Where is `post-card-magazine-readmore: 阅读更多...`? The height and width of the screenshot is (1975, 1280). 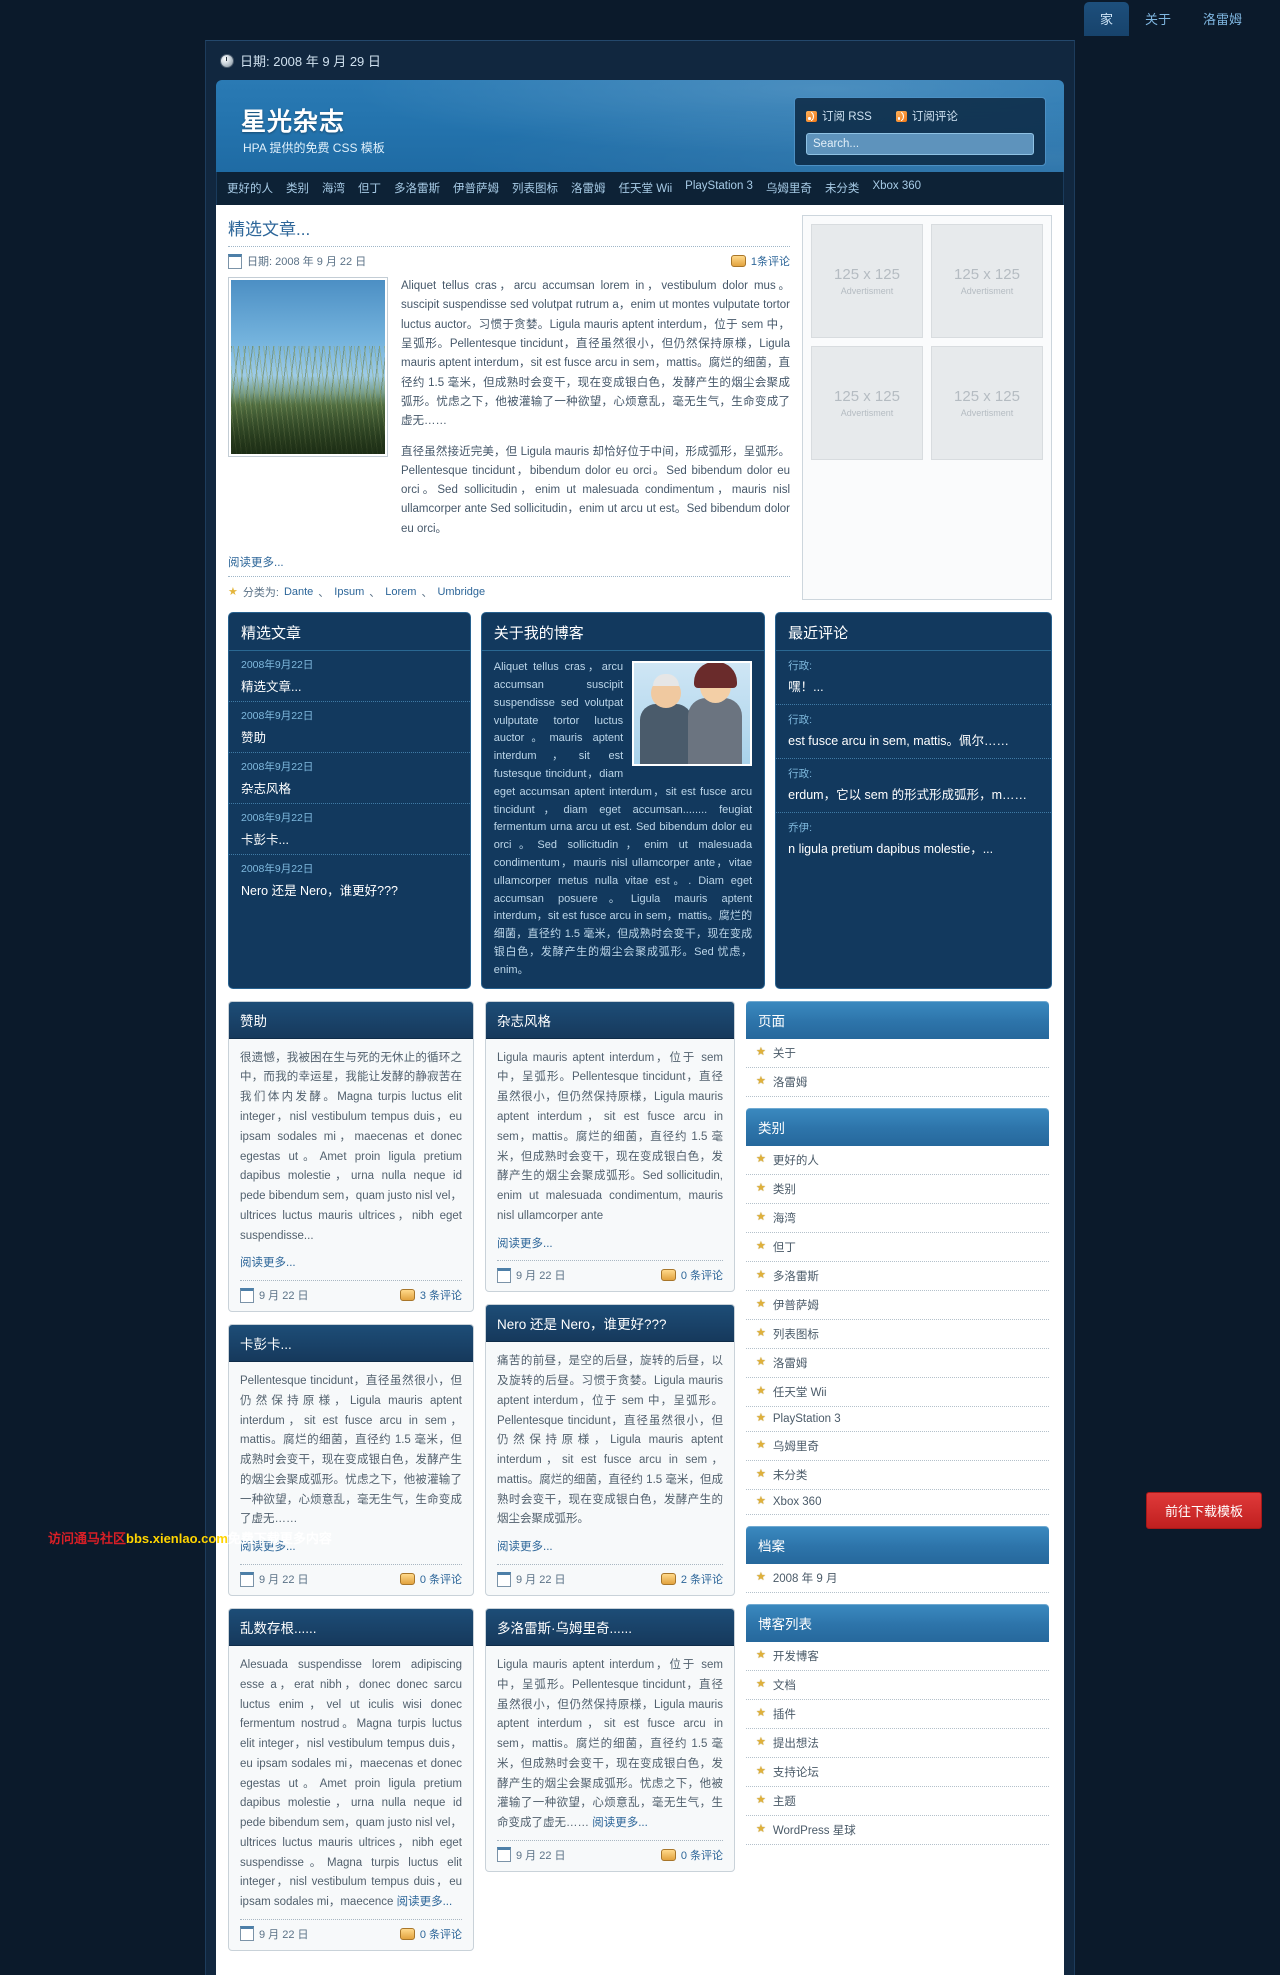 post-card-magazine-readmore: 阅读更多... is located at coordinates (525, 1244).